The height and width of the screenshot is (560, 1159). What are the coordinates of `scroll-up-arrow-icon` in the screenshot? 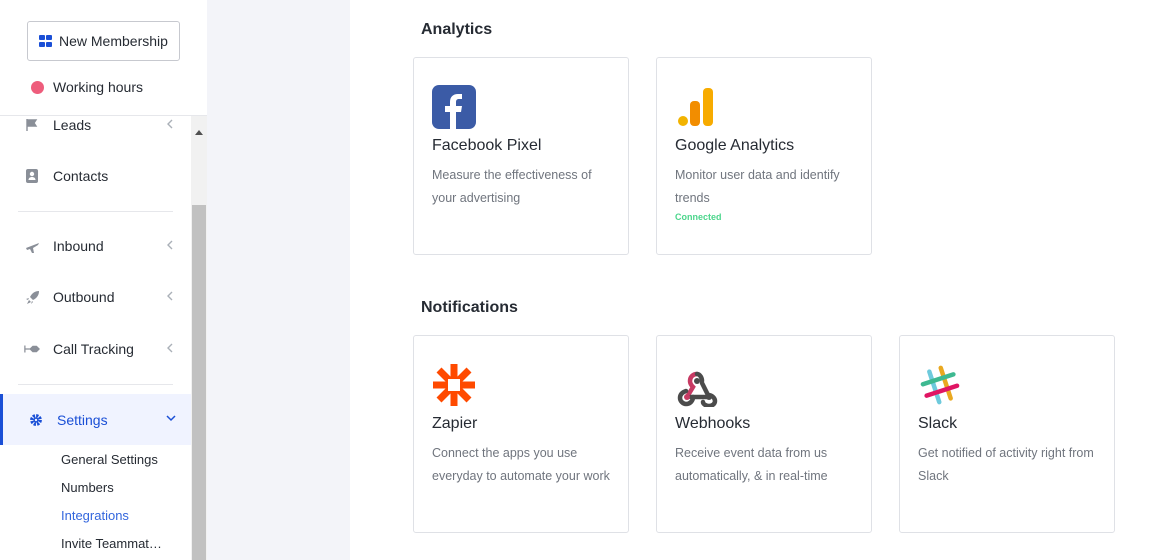 It's located at (199, 132).